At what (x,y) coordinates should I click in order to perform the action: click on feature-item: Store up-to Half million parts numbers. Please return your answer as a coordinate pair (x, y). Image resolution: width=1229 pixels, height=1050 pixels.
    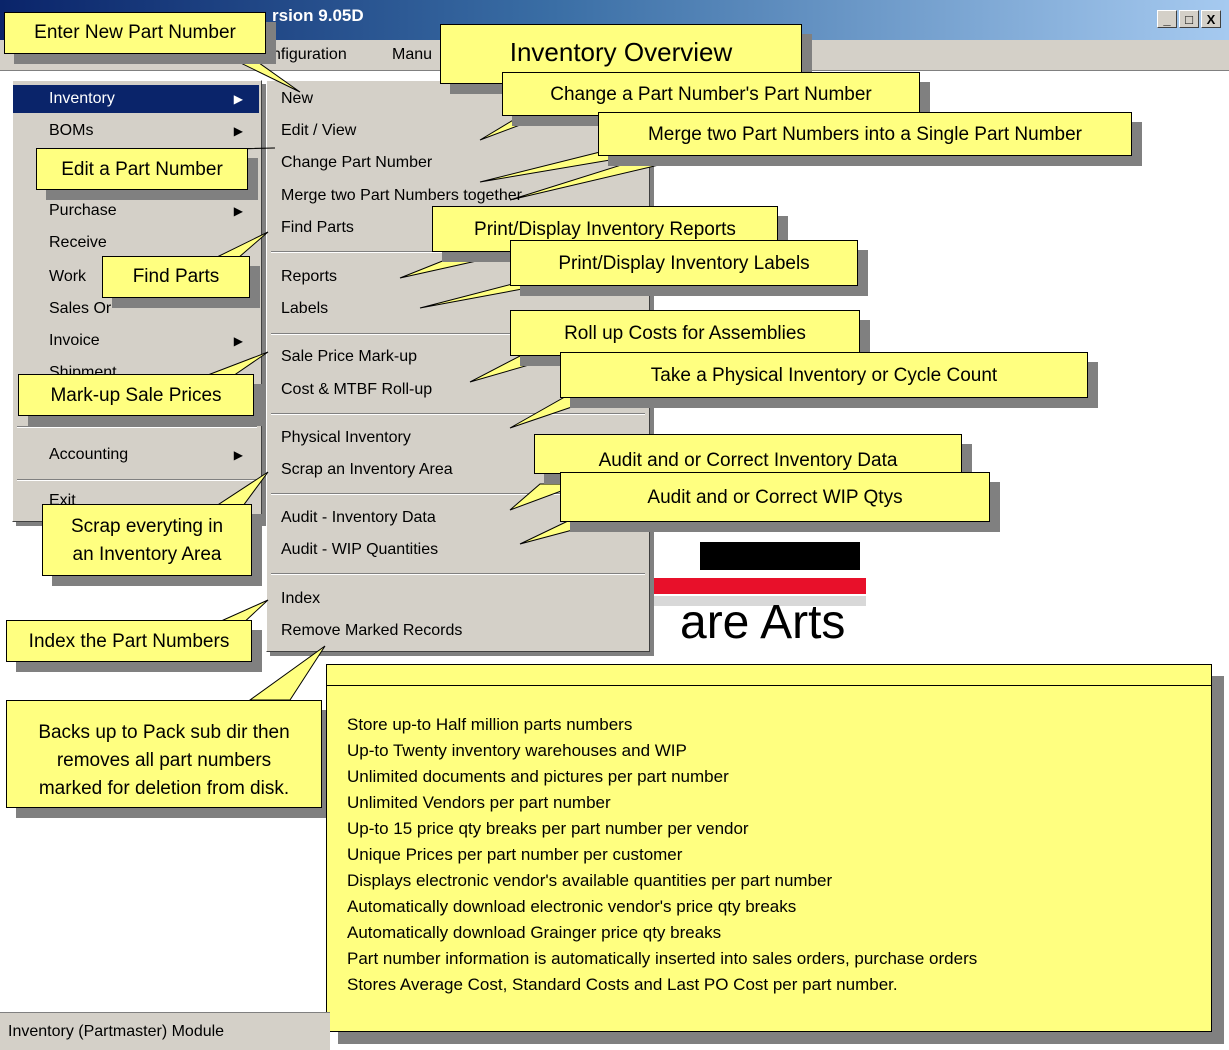
    Looking at the image, I should click on (490, 724).